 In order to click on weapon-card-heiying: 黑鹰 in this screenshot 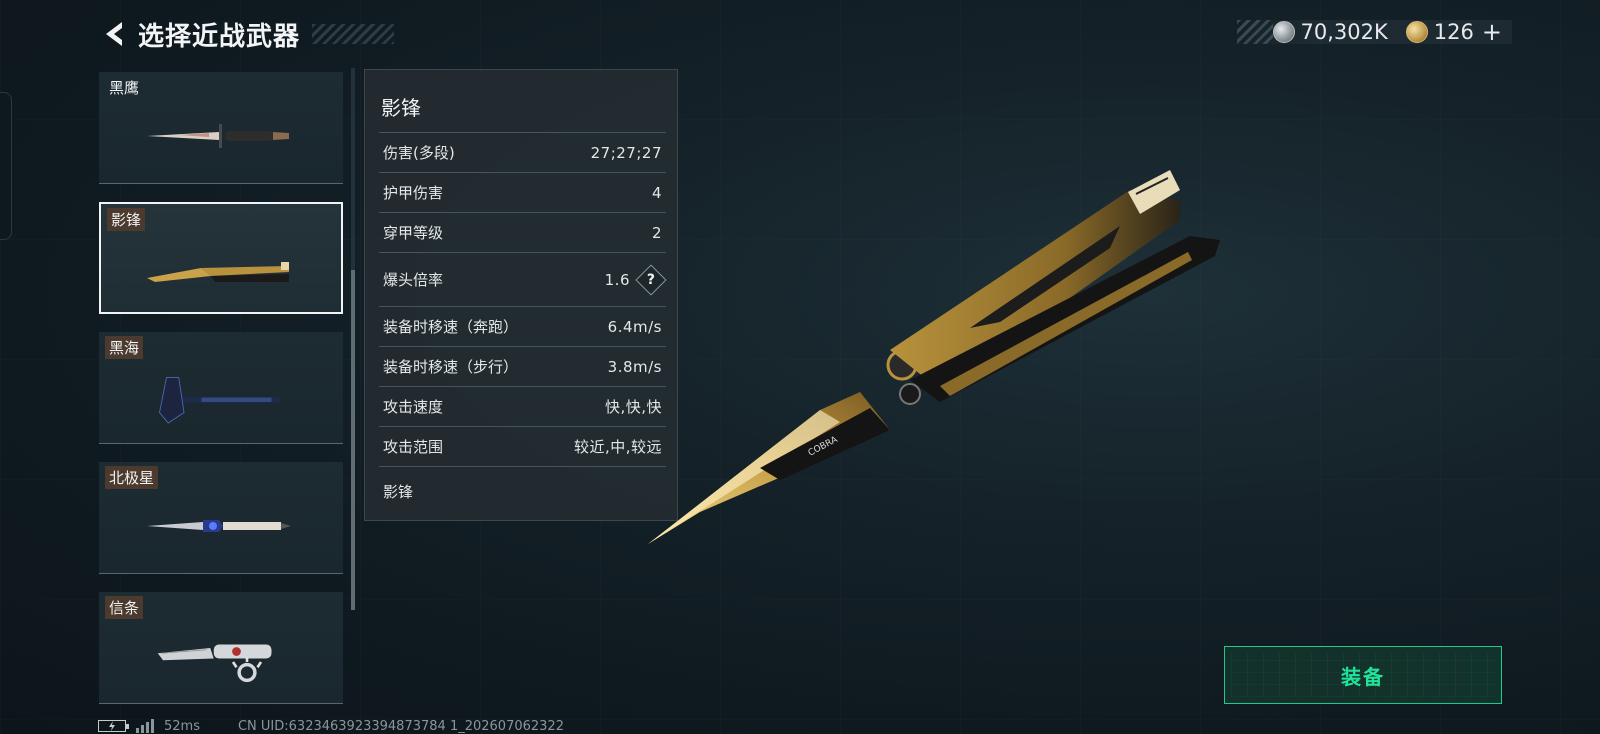, I will do `click(221, 128)`.